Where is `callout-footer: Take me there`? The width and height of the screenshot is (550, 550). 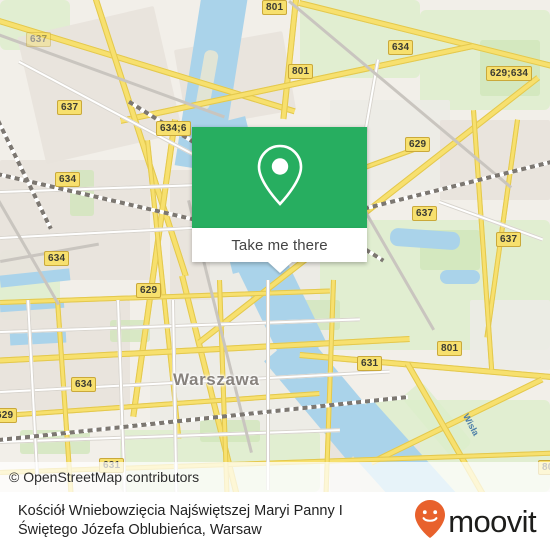 callout-footer: Take me there is located at coordinates (279, 250).